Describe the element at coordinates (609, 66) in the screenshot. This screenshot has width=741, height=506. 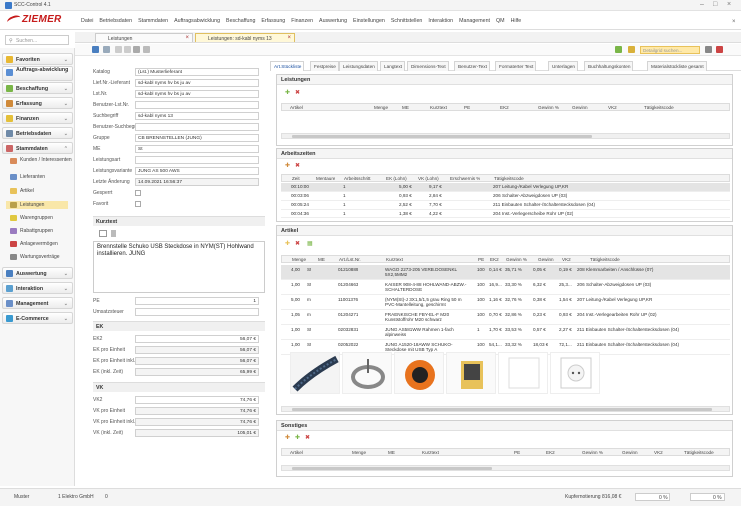
I see `tab-buchhaltungskonten: Buchhaltungskonten` at that location.